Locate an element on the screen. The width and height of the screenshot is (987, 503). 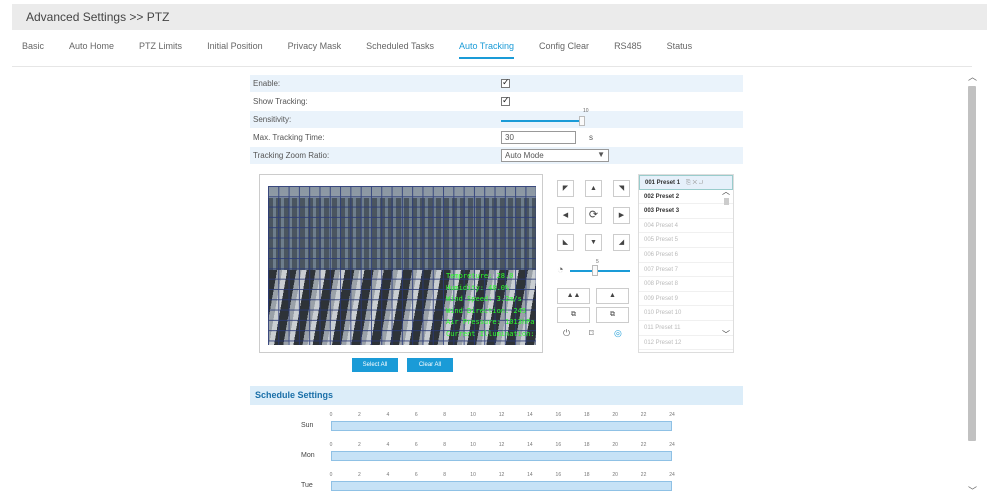
hour-tick-label: 22 is located at coordinates (643, 415).